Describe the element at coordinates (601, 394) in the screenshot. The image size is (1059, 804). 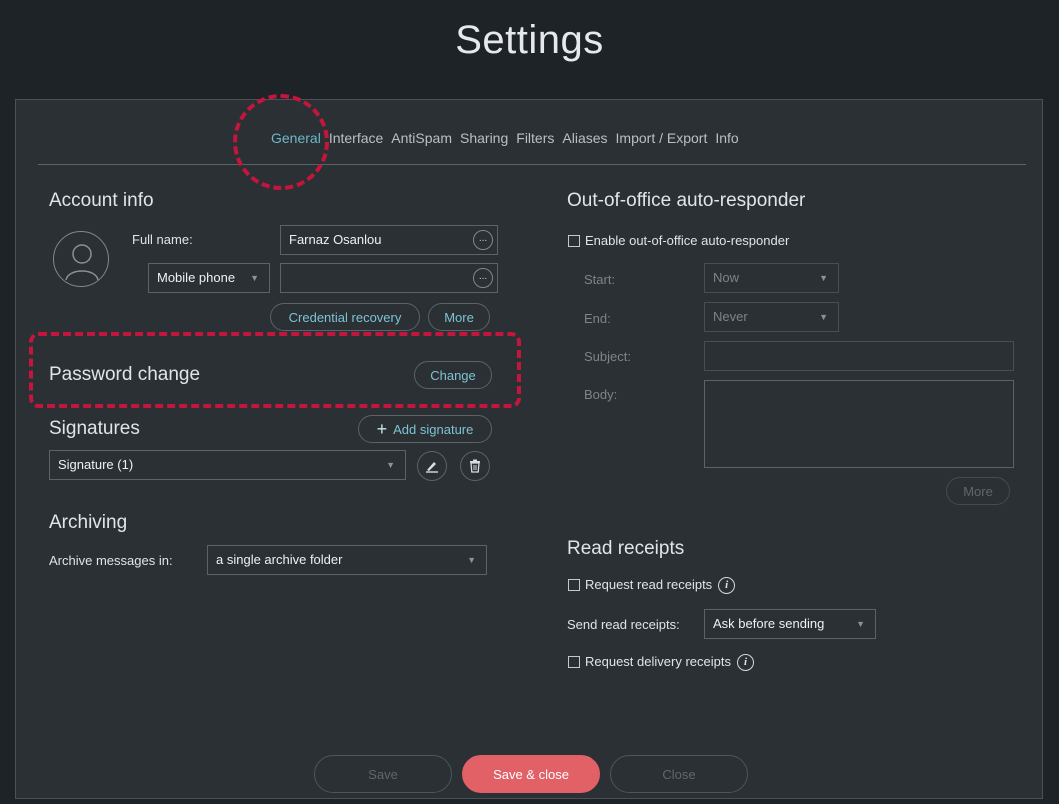
I see `ooo-body-label: Body:` at that location.